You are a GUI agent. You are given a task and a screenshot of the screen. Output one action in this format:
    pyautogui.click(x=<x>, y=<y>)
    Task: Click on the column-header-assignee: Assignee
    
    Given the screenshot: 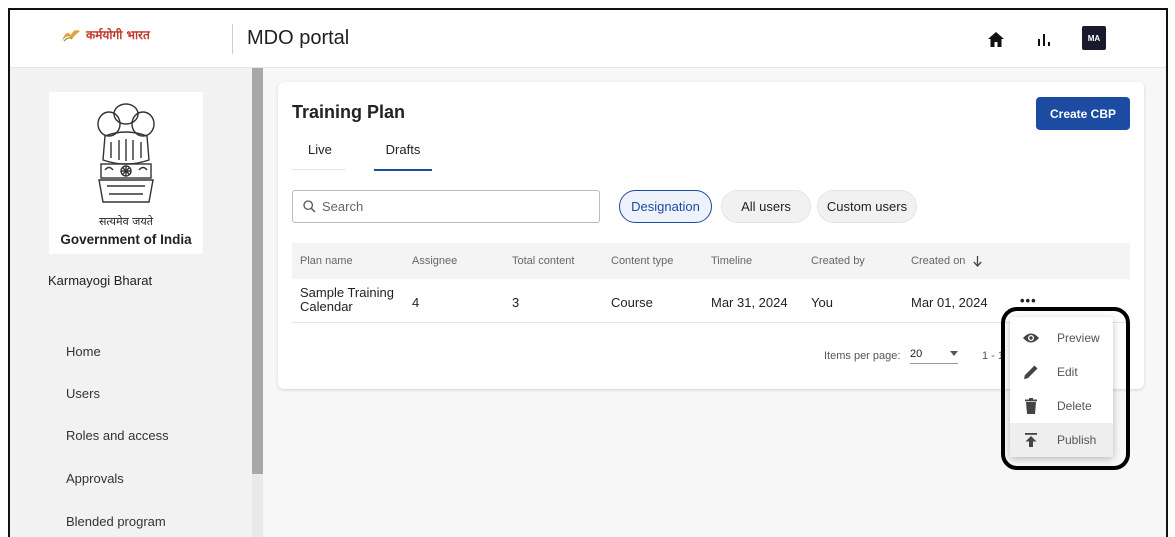 What is the action you would take?
    pyautogui.click(x=434, y=261)
    